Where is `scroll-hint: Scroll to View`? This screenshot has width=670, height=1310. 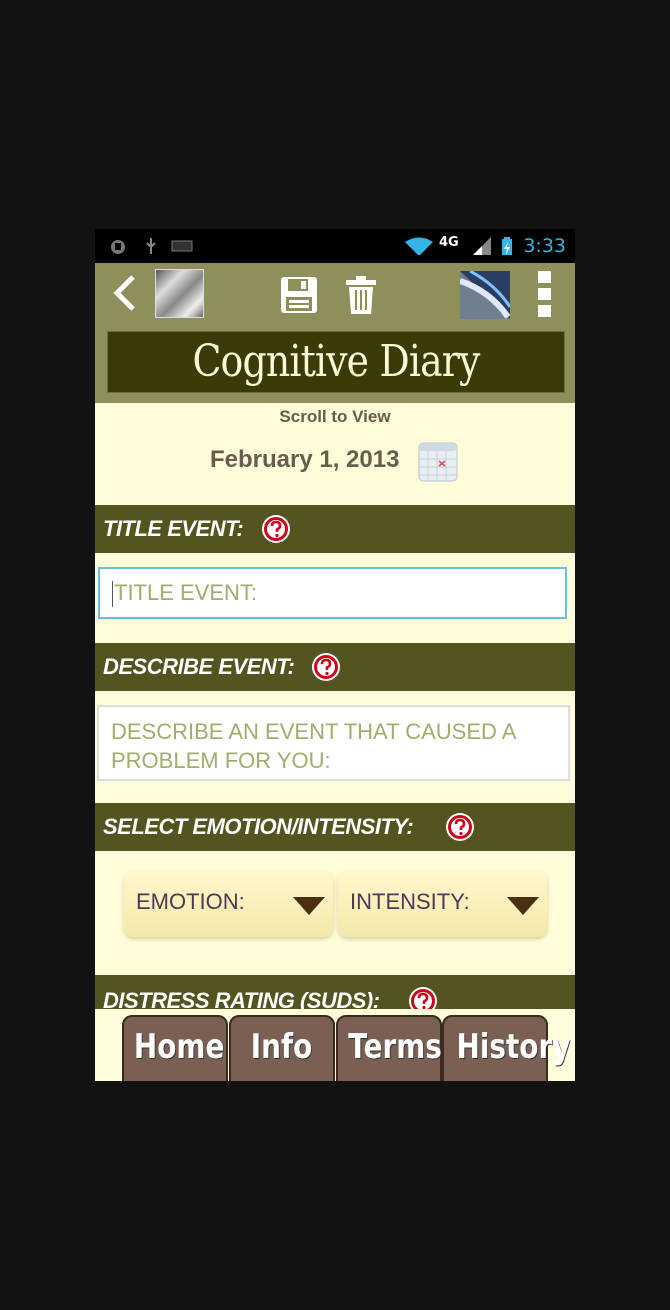 scroll-hint: Scroll to View is located at coordinates (335, 416).